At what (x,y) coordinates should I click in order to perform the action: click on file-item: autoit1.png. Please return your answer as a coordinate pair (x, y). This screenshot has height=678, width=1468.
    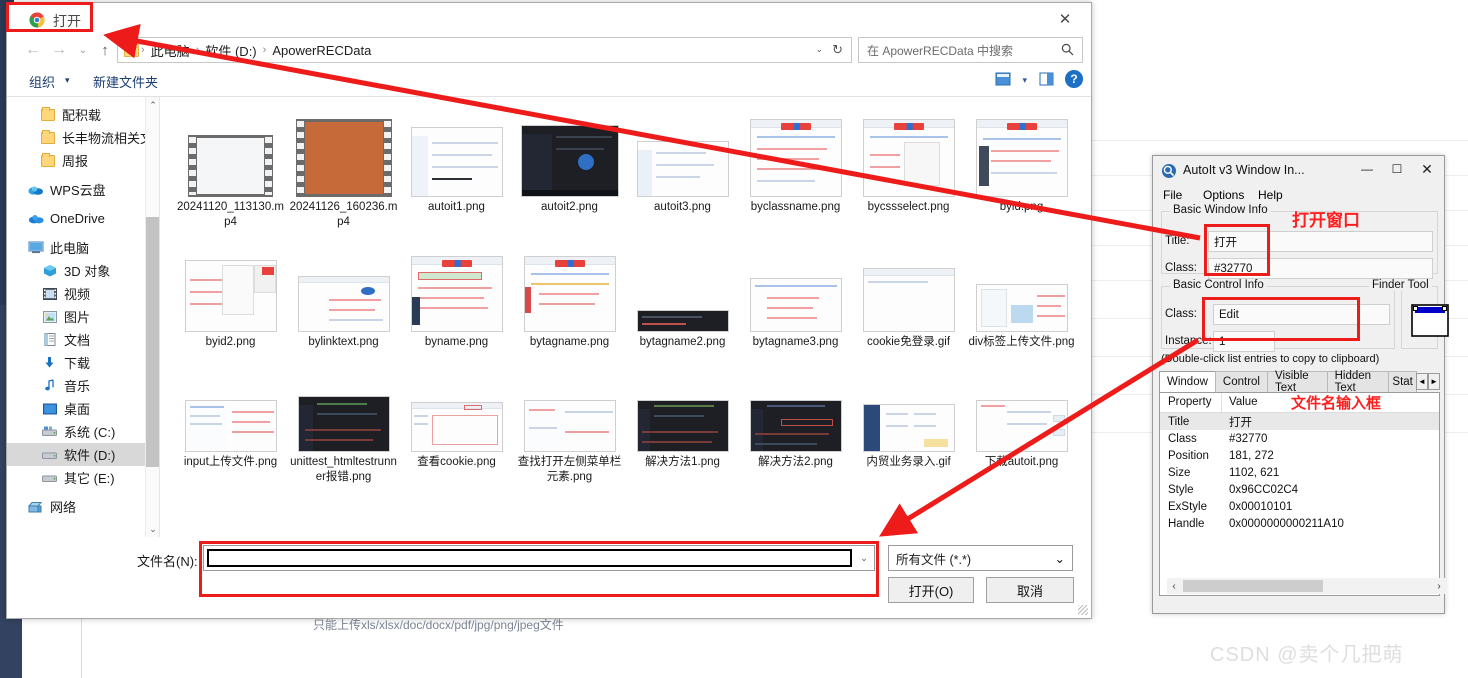
    Looking at the image, I should click on (456, 169).